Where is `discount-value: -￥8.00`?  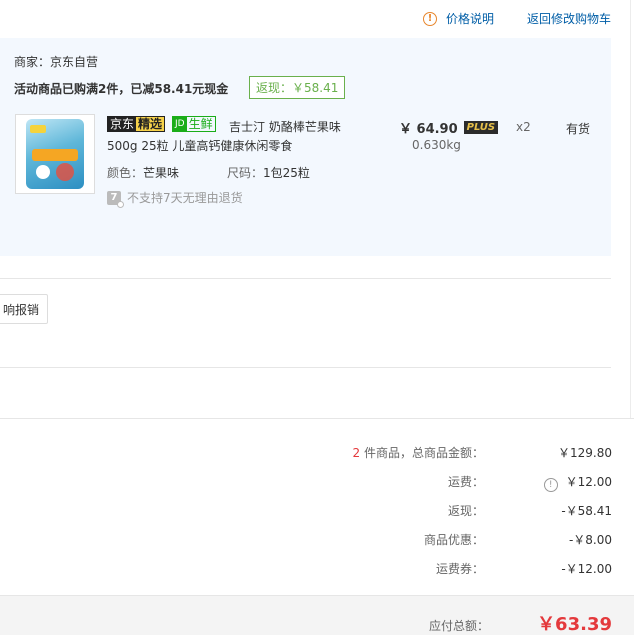
discount-value: -￥8.00 is located at coordinates (590, 540).